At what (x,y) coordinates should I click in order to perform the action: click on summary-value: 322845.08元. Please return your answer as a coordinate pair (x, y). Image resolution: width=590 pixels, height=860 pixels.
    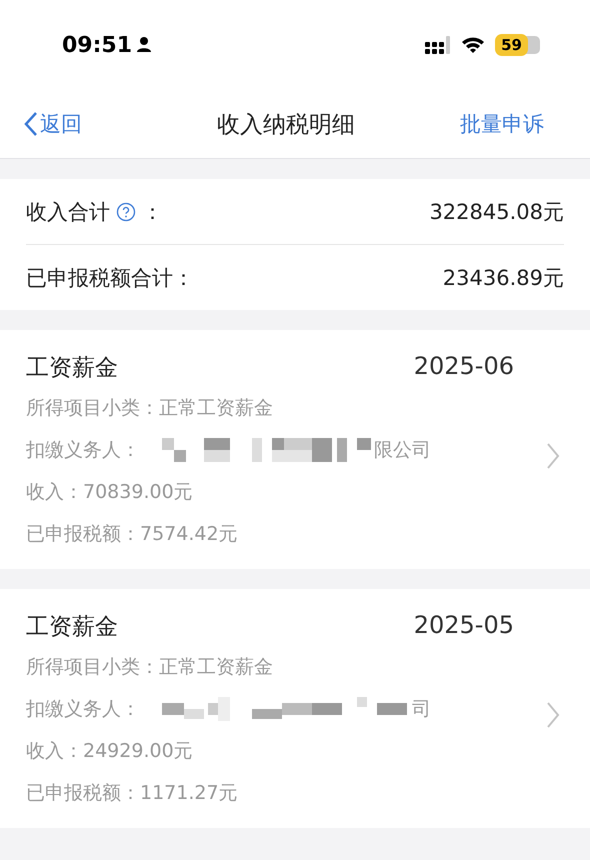
    Looking at the image, I should click on (496, 212).